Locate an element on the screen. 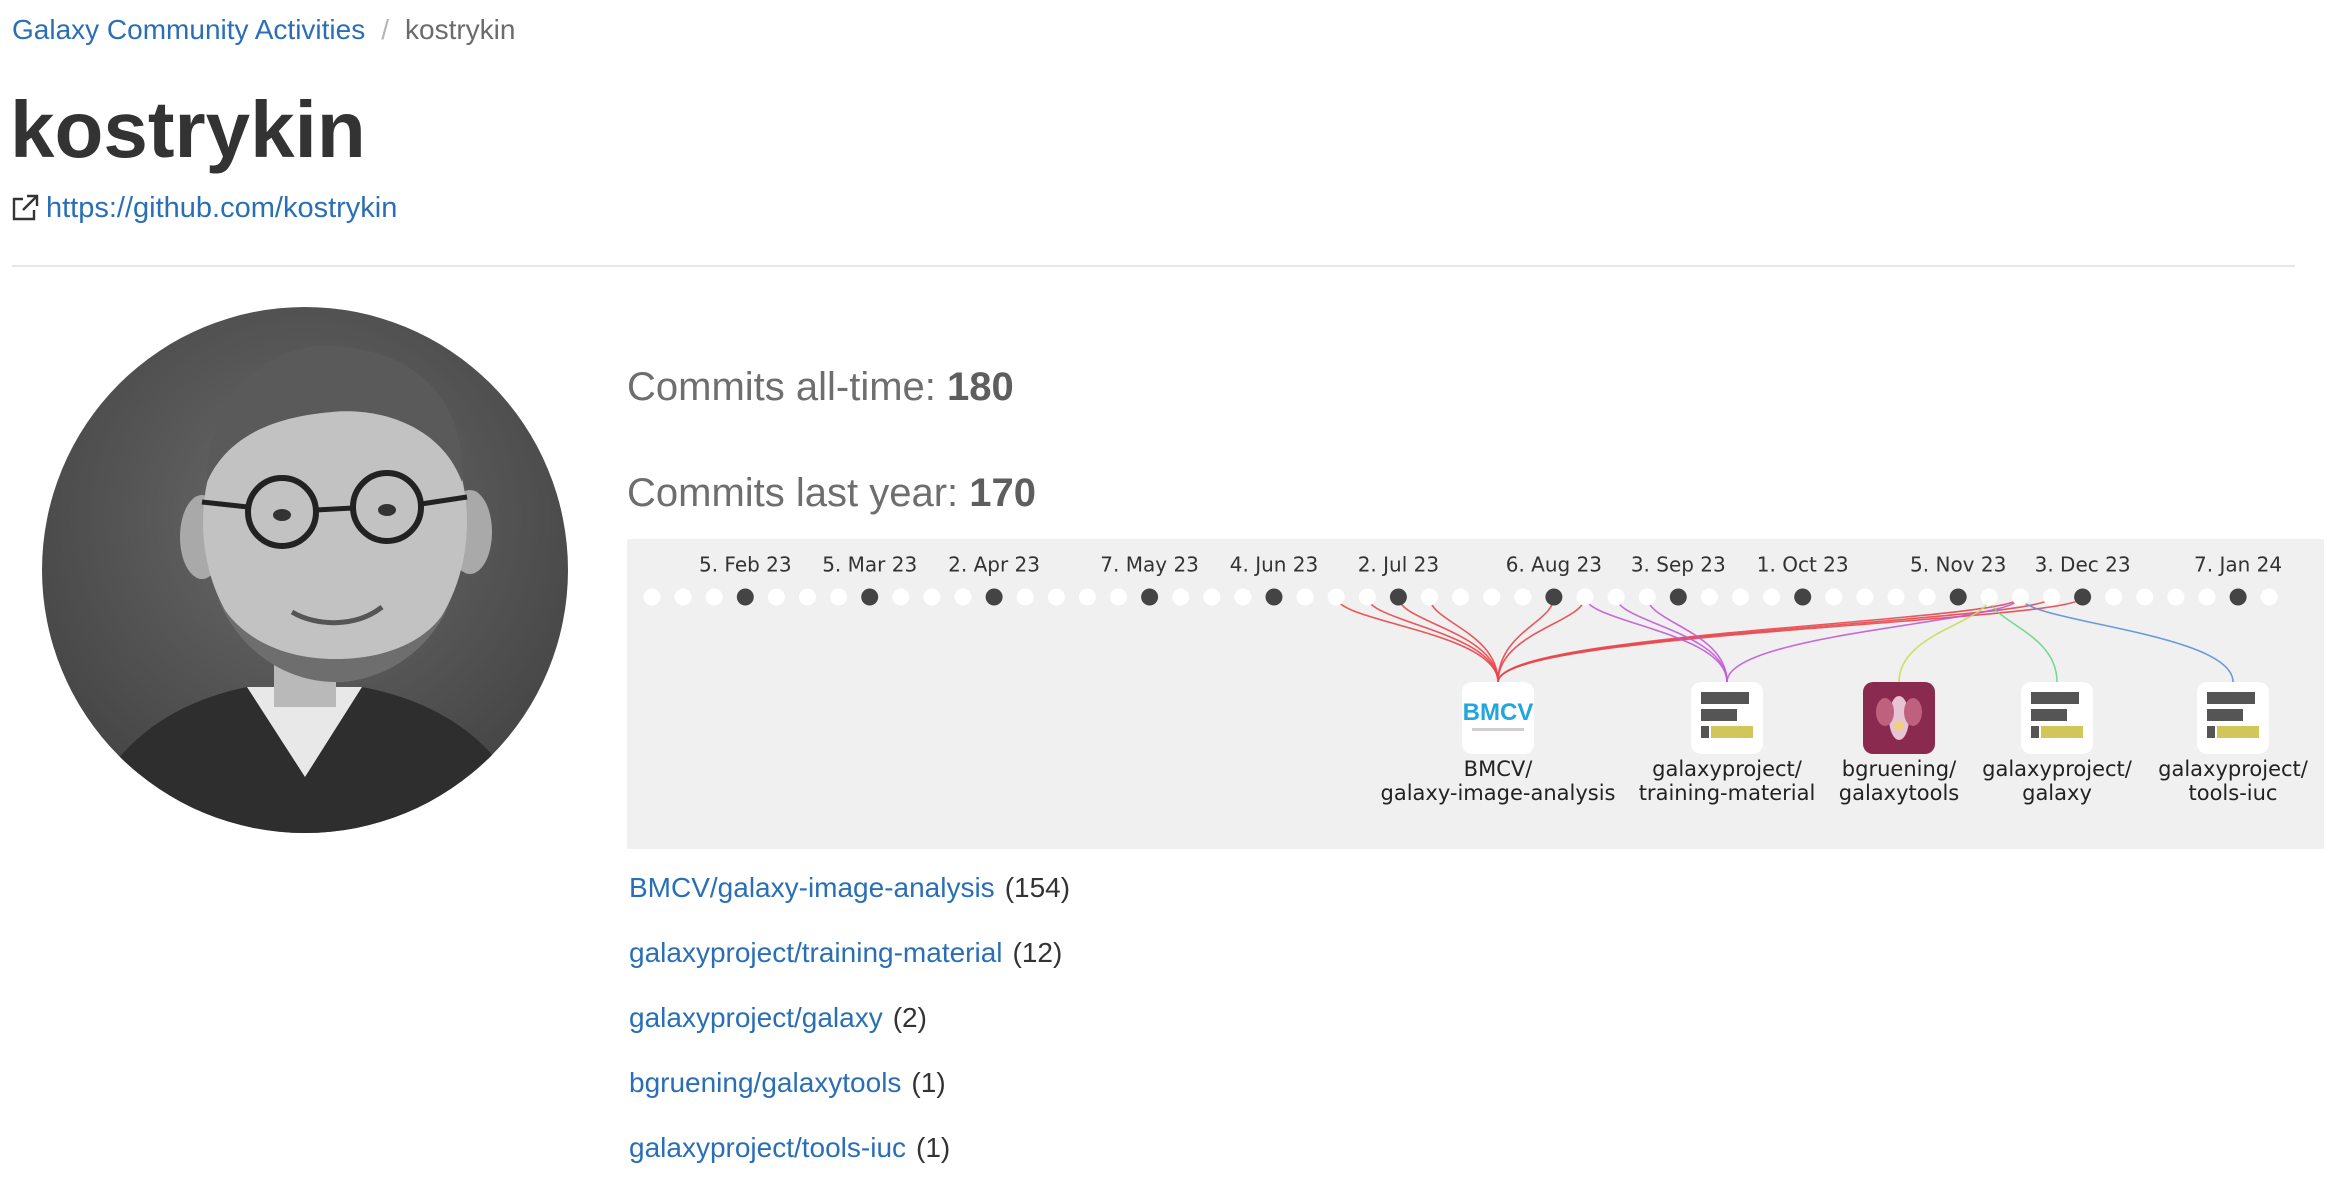 The height and width of the screenshot is (1193, 2333). repo-avatar-galaxyproject-tools-iuc is located at coordinates (2233, 718).